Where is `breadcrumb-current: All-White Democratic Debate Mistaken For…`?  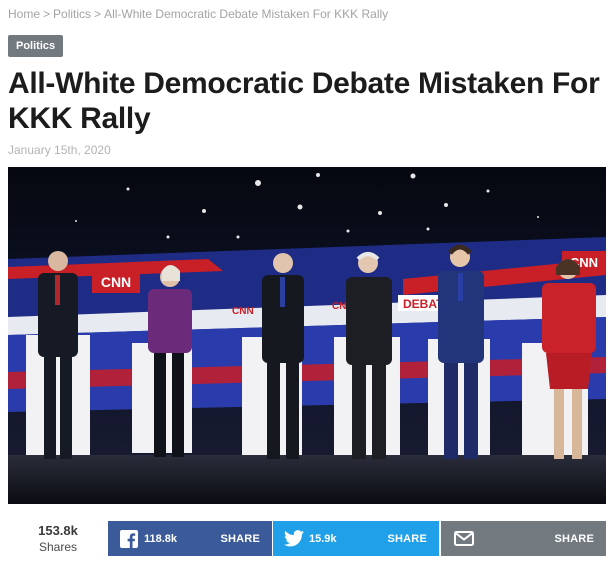
breadcrumb-current: All-White Democratic Debate Mistaken For… is located at coordinates (246, 14).